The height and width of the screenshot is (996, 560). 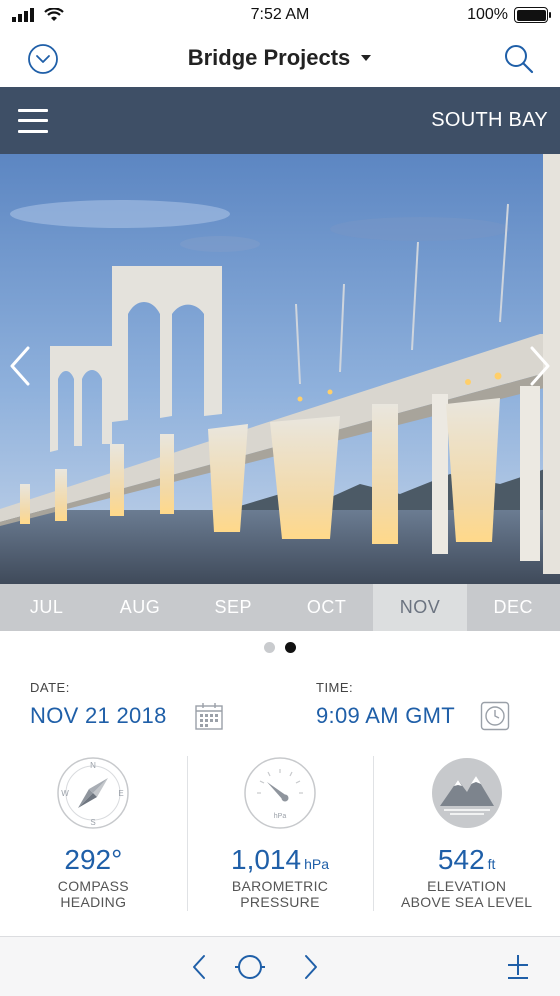 I want to click on location-bar: SOUTH BAY, so click(x=280, y=120).